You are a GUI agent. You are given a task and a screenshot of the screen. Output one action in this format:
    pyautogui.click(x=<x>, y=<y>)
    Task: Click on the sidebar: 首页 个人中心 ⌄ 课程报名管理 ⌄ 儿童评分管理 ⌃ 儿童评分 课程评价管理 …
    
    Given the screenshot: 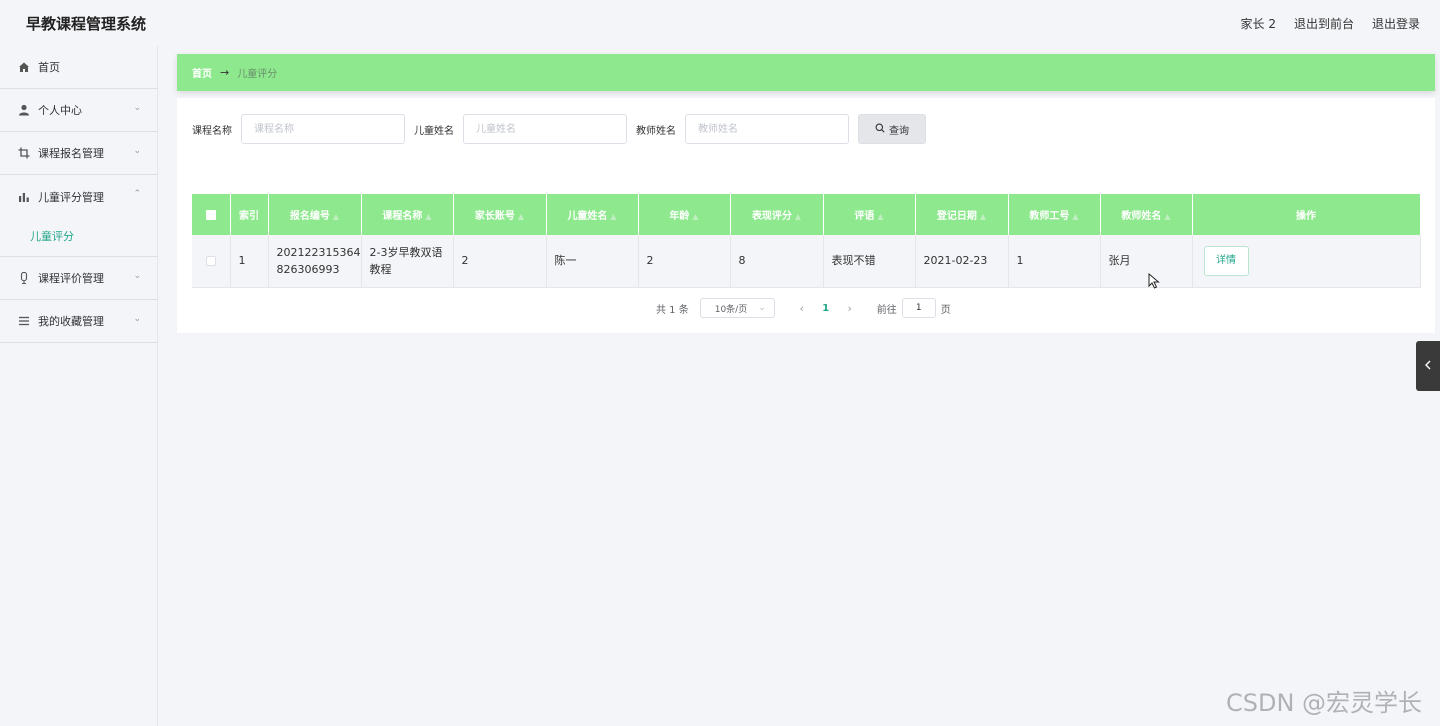 What is the action you would take?
    pyautogui.click(x=79, y=386)
    